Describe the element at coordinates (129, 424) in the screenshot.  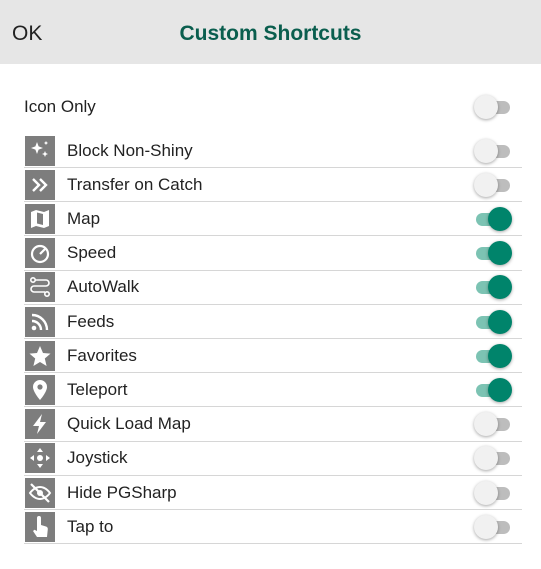
I see `shortcut-label: Quick Load Map` at that location.